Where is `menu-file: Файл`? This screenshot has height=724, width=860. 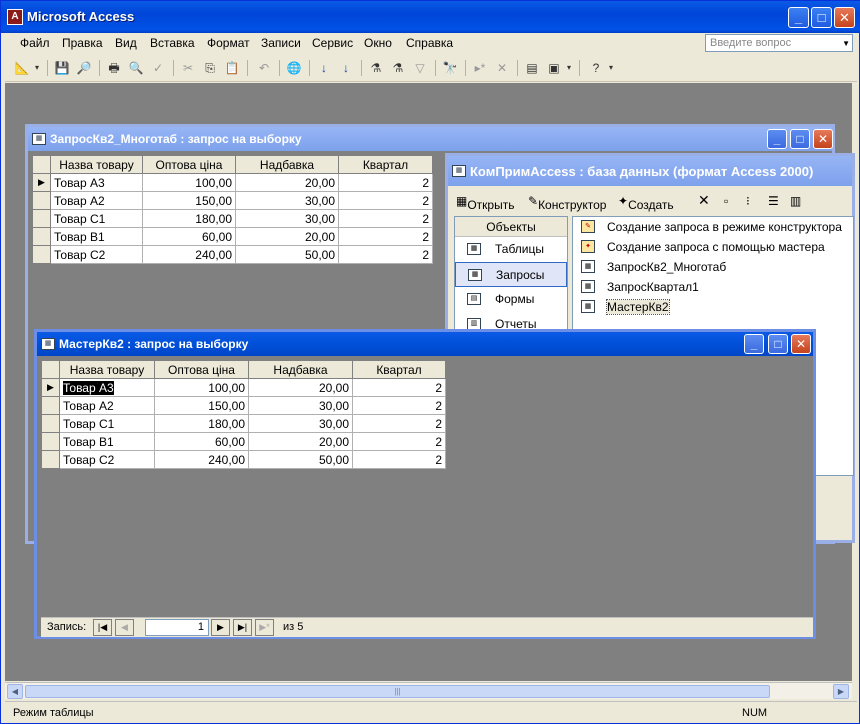
menu-file: Файл is located at coordinates (35, 43).